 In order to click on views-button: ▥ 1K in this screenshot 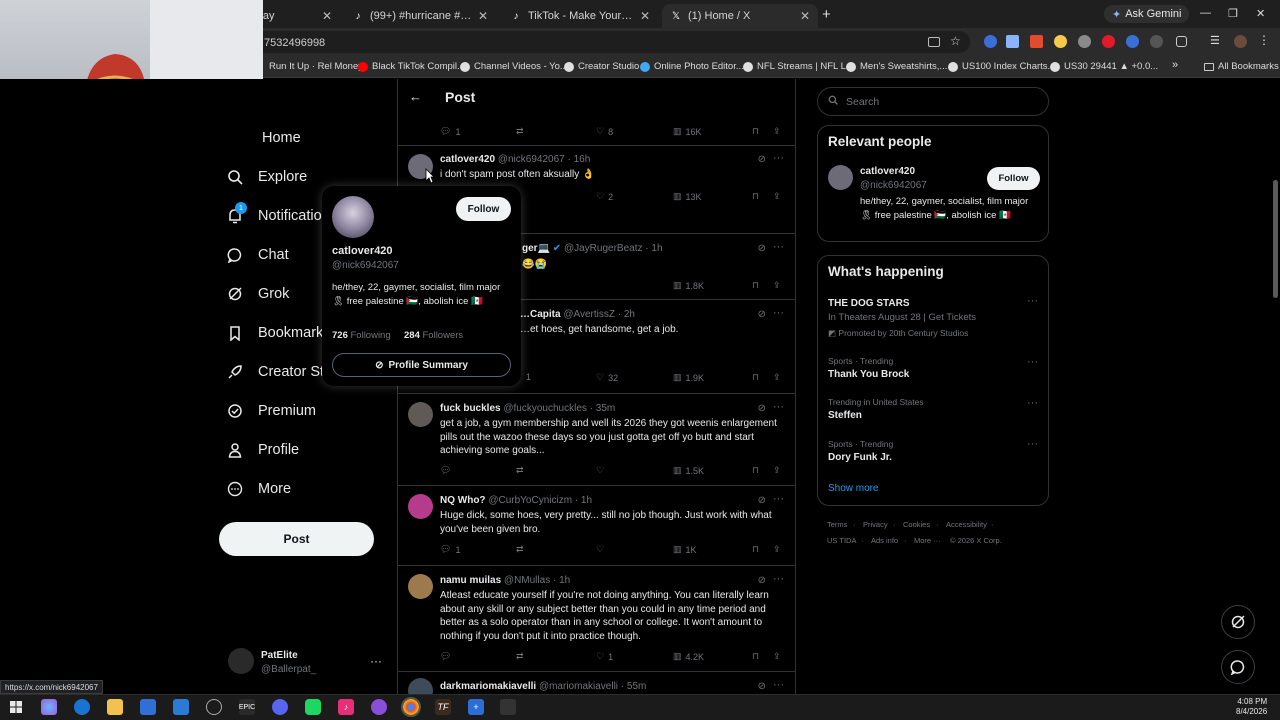, I will do `click(685, 549)`.